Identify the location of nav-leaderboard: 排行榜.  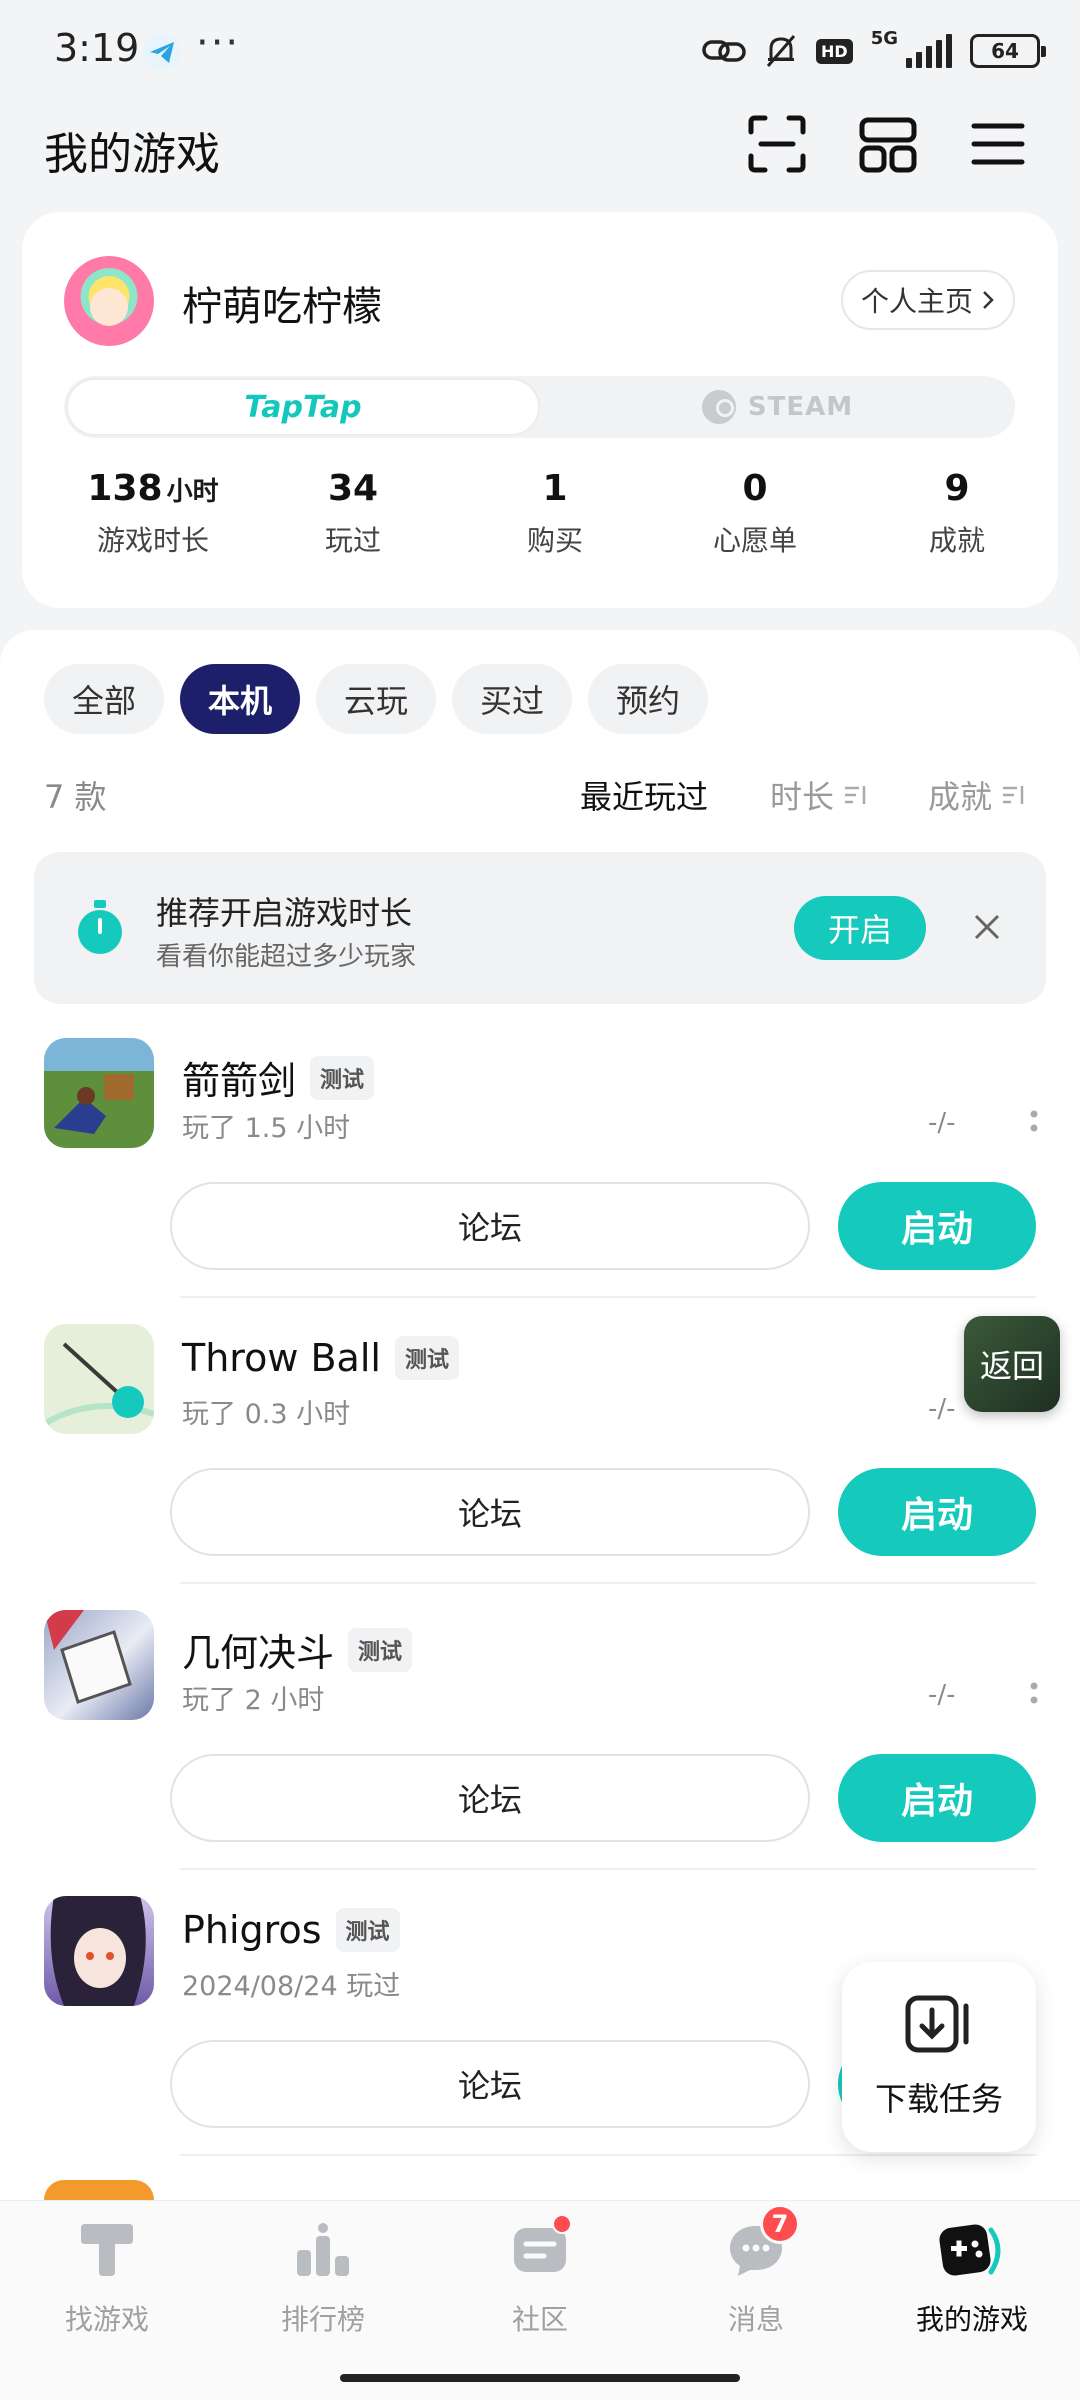
(323, 2280).